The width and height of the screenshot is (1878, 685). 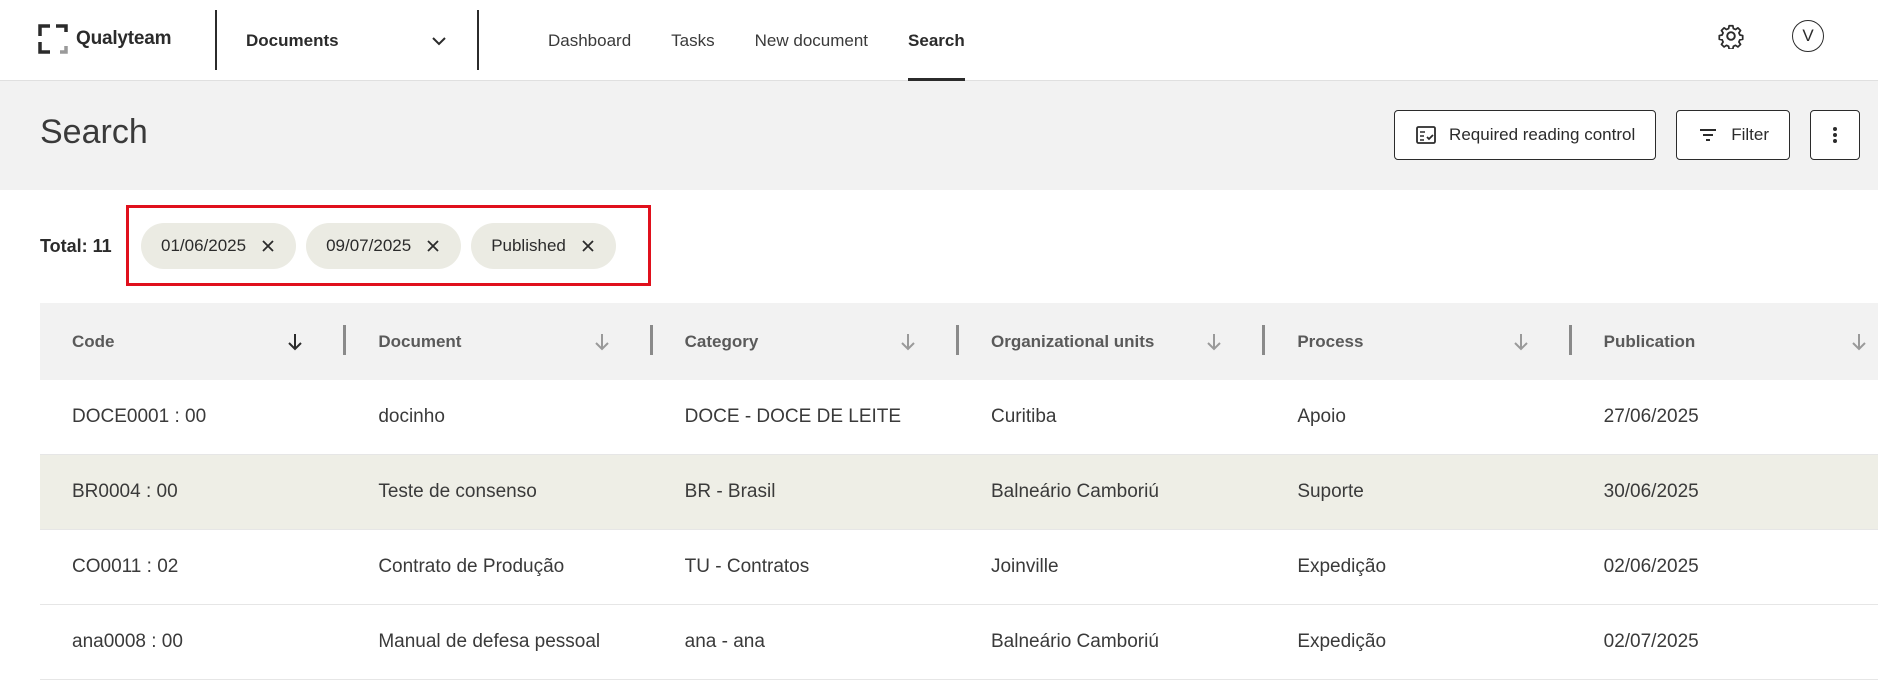 I want to click on header-actions: Required reading control Filter, so click(x=1627, y=135).